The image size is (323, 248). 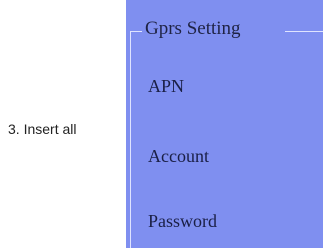 What do you see at coordinates (183, 221) in the screenshot?
I see `password-label: Password` at bounding box center [183, 221].